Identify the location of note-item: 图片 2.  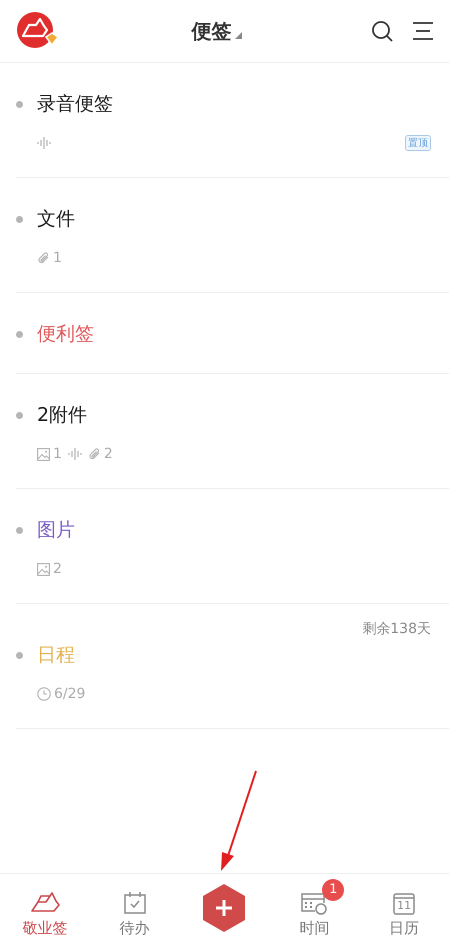
(232, 546).